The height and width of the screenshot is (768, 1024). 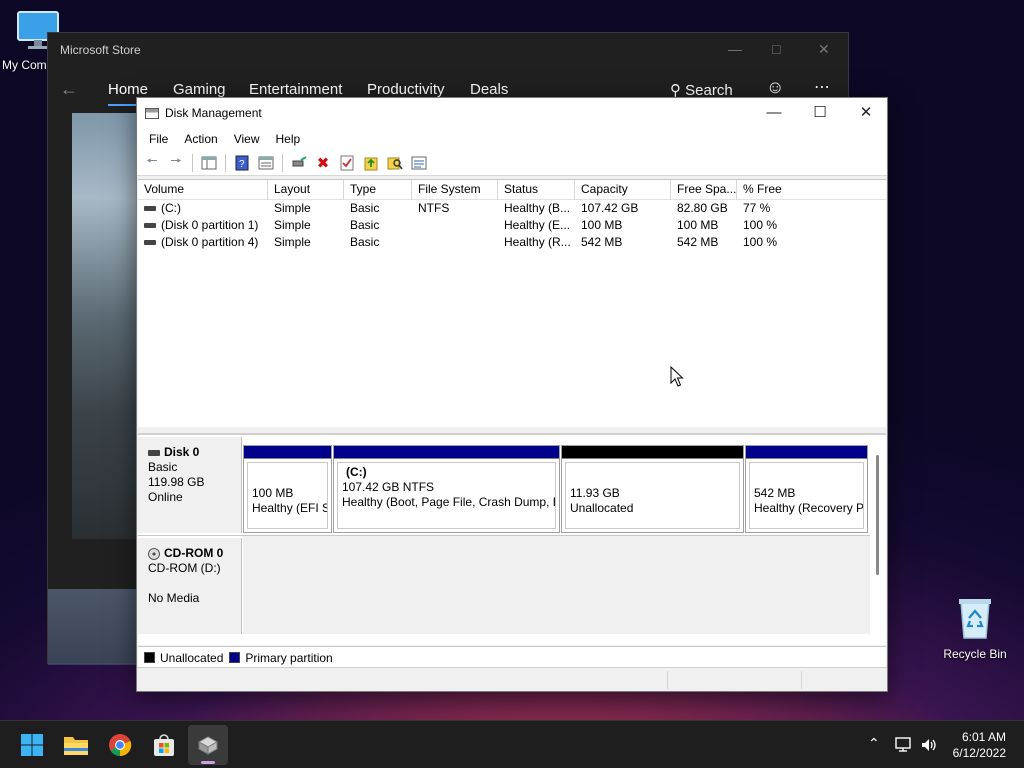 I want to click on settings-list-icon, so click(x=419, y=163).